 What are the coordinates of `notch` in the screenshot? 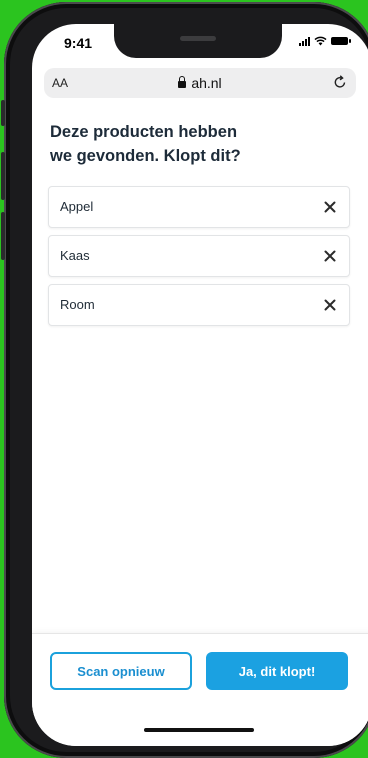 It's located at (198, 41).